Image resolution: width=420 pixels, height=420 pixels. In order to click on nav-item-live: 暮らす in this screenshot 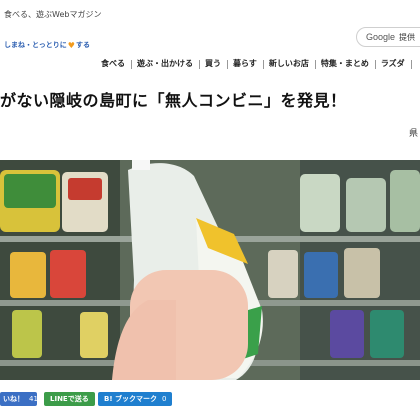, I will do `click(246, 65)`.